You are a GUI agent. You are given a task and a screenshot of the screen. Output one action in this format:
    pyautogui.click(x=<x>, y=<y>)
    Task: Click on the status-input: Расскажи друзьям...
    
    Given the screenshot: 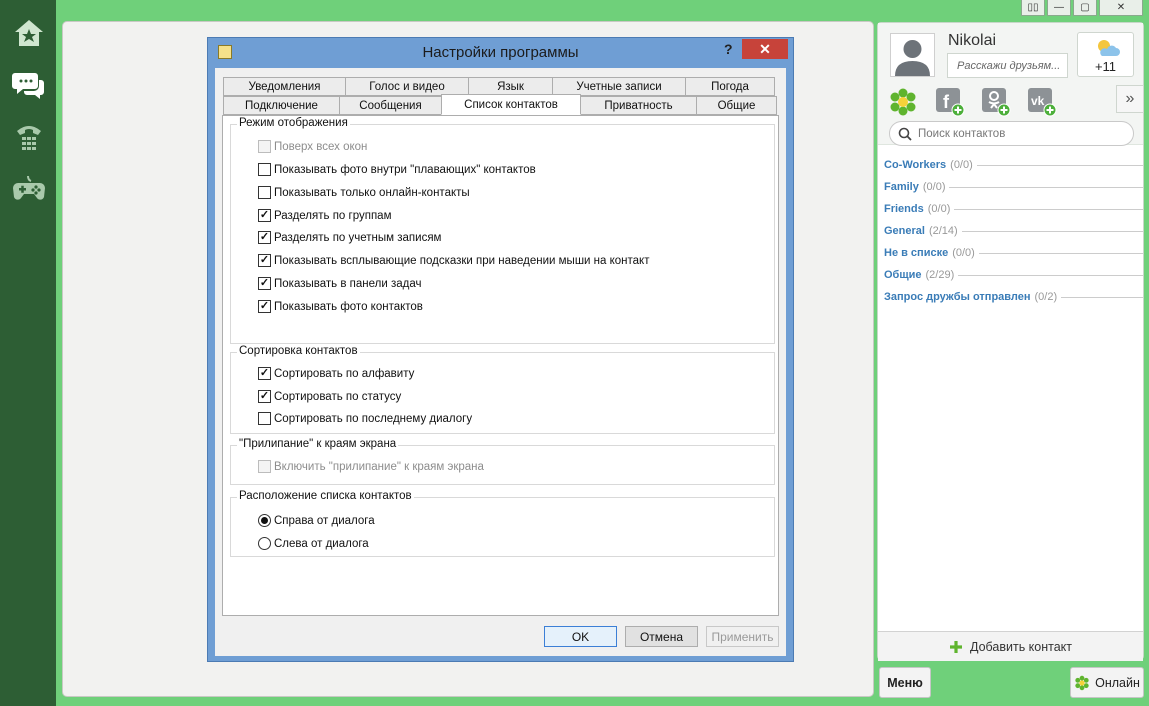 What is the action you would take?
    pyautogui.click(x=1007, y=65)
    